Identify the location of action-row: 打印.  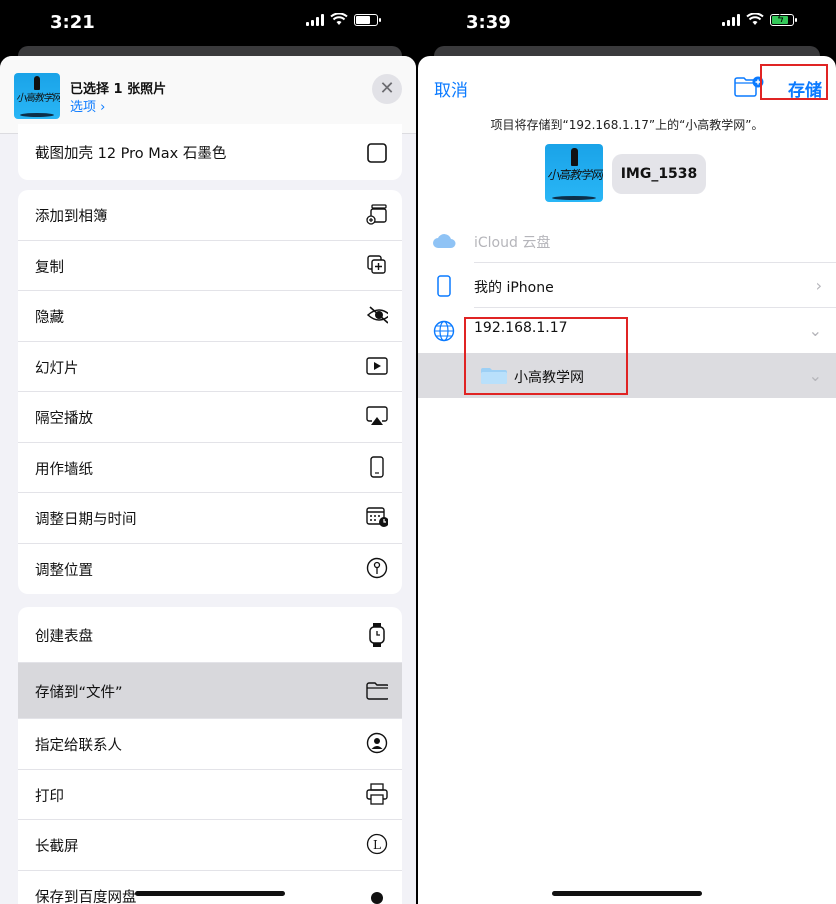
(210, 795).